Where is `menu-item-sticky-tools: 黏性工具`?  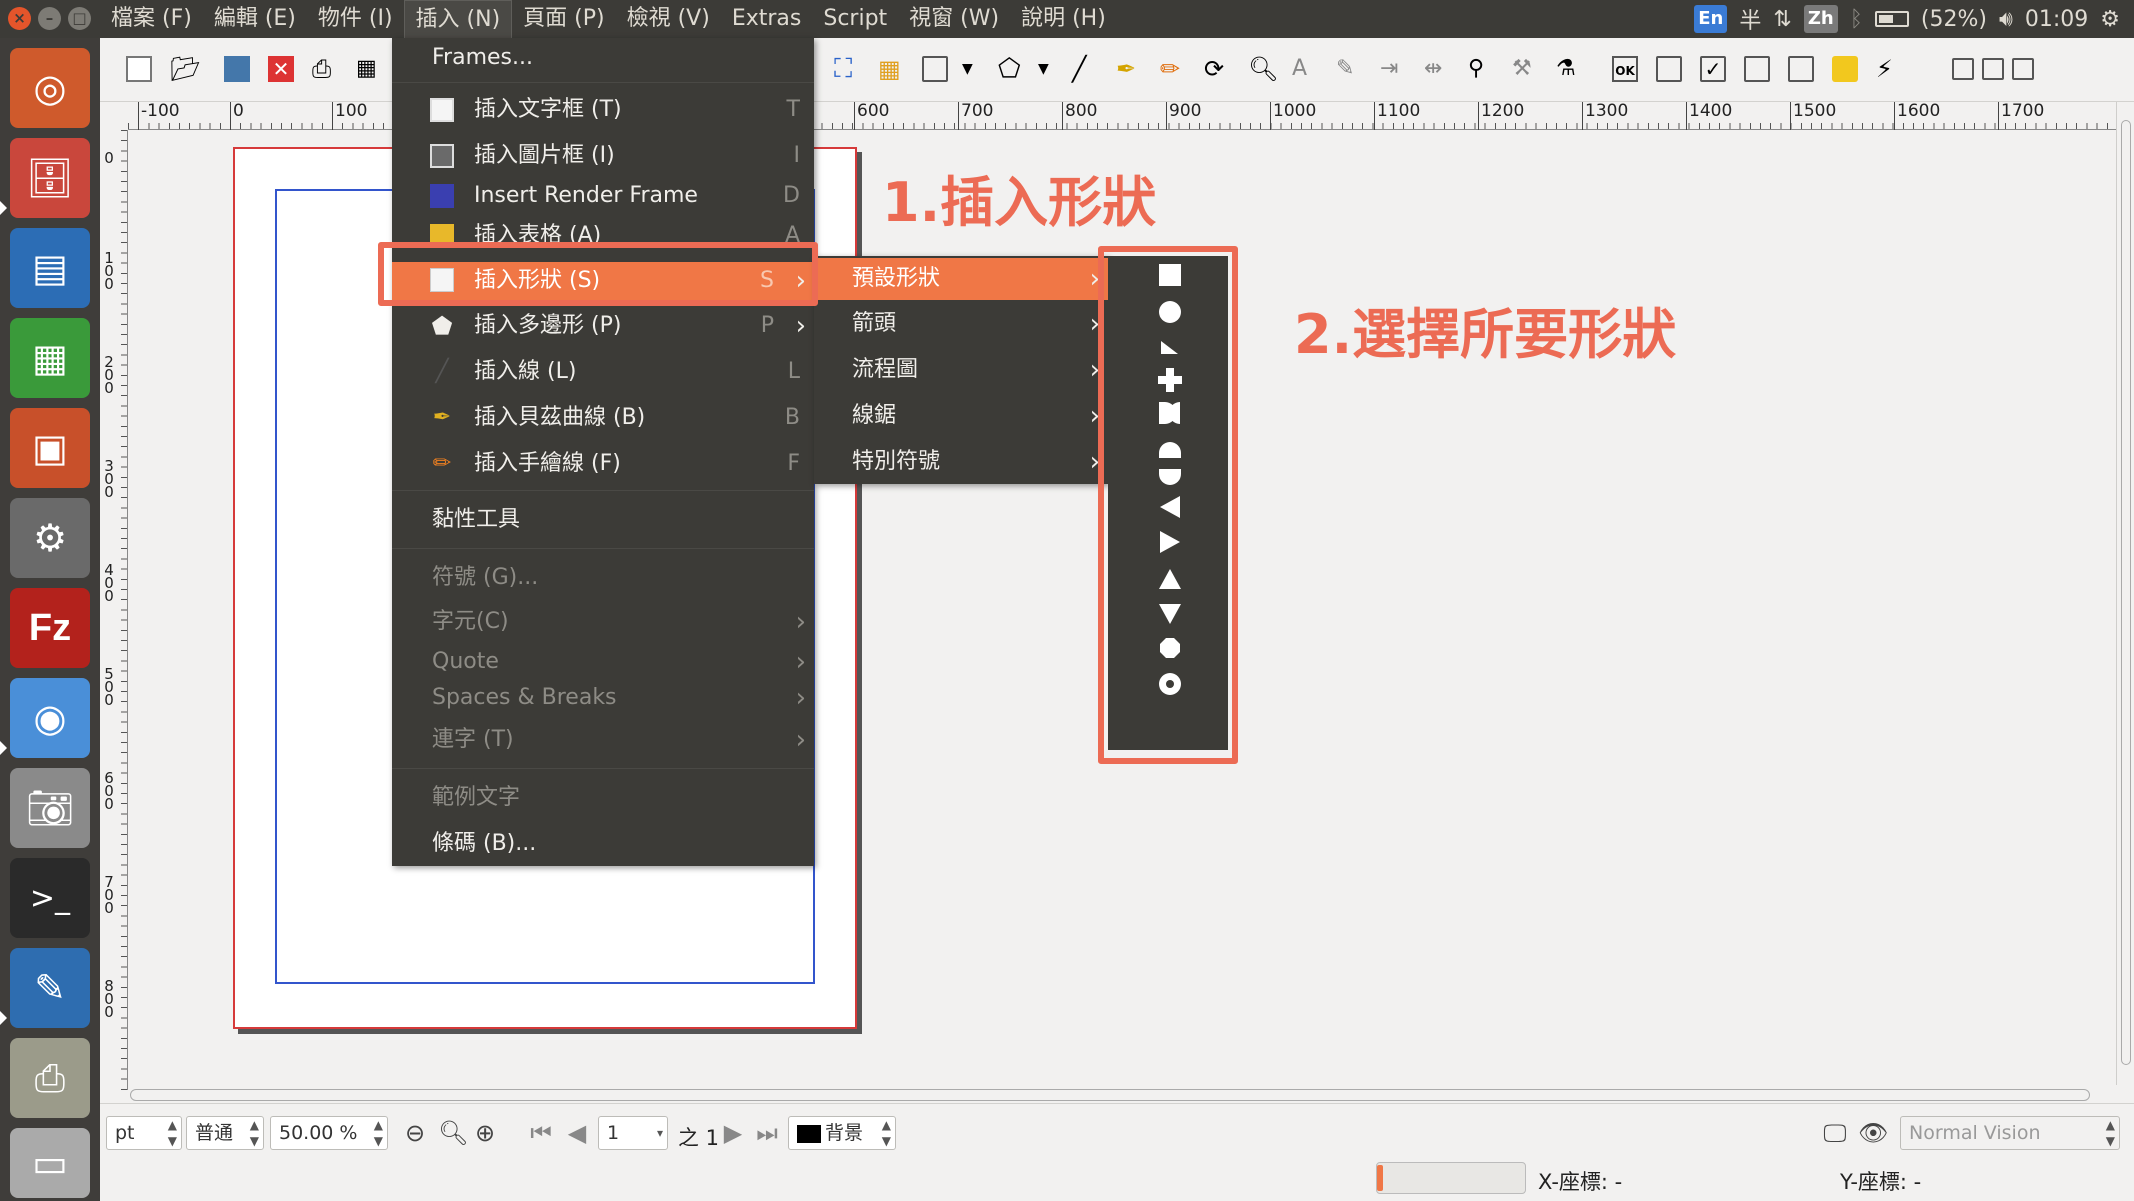
menu-item-sticky-tools: 黏性工具 is located at coordinates (603, 520).